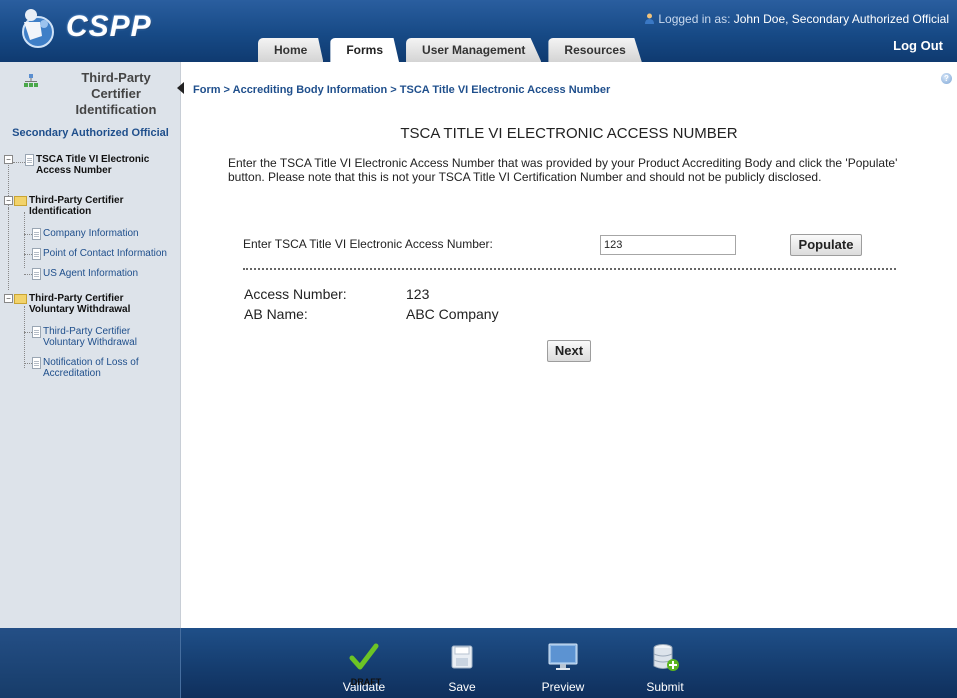 This screenshot has width=957, height=698. I want to click on tree-node-certifier-identification: − Third-Party Certifier Identification, so click(86, 206).